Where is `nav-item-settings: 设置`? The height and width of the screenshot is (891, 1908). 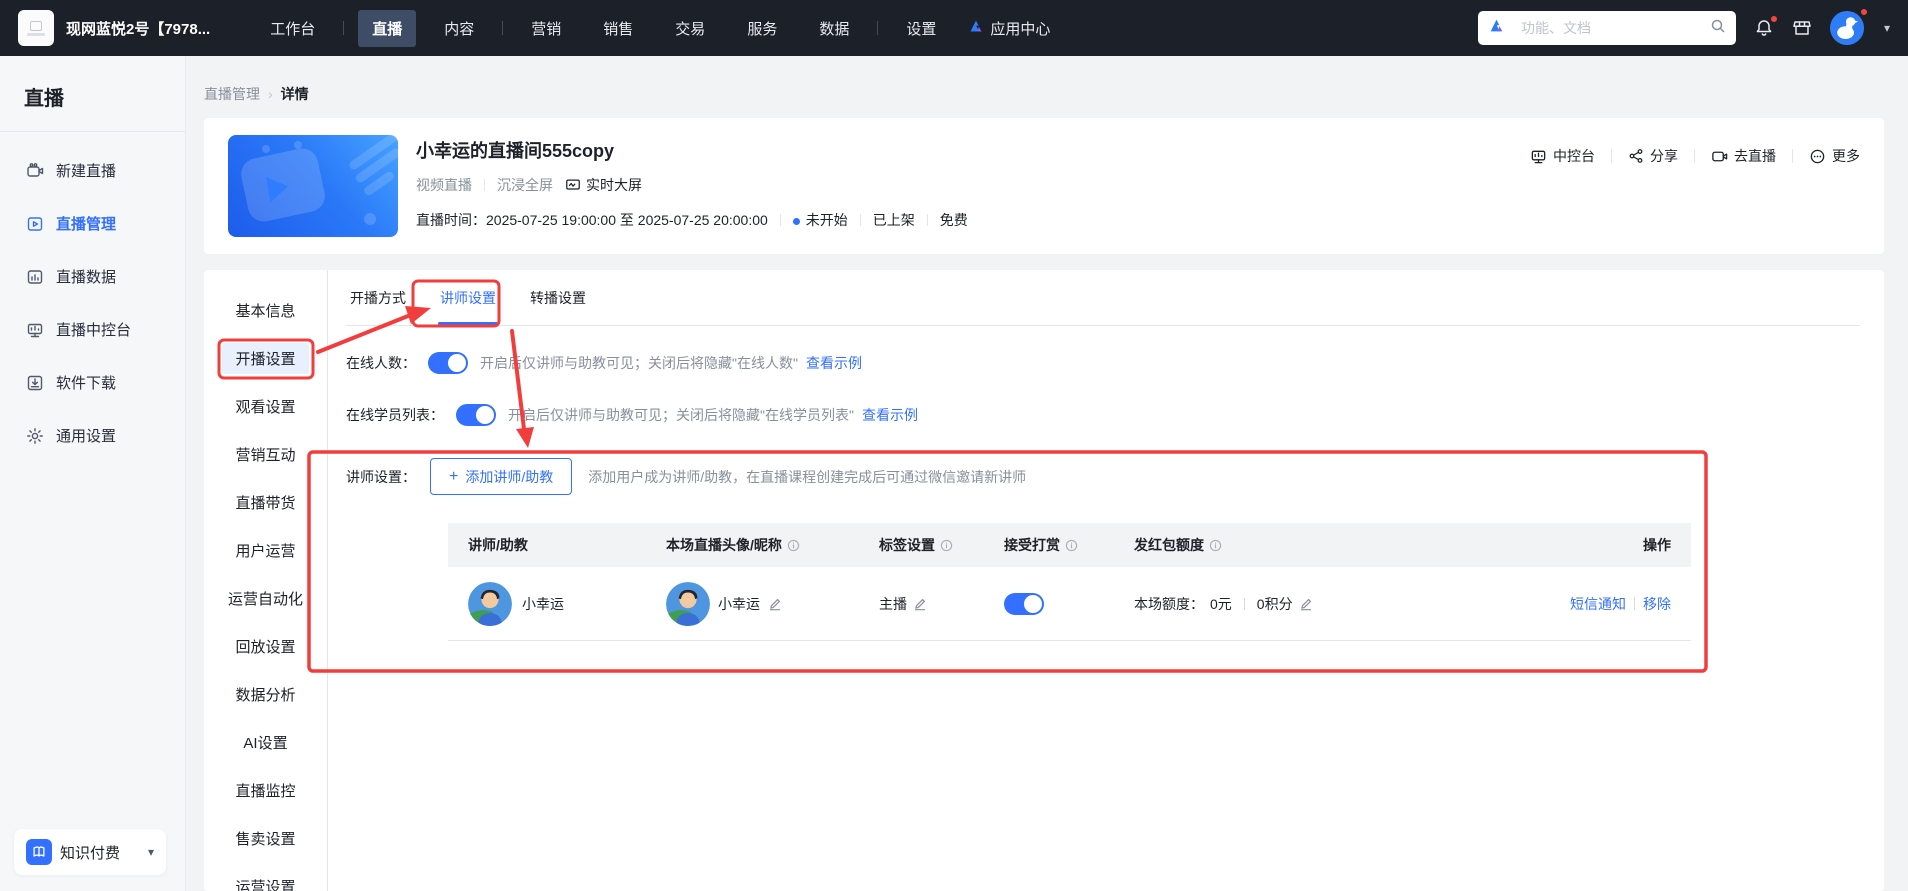 nav-item-settings: 设置 is located at coordinates (921, 28).